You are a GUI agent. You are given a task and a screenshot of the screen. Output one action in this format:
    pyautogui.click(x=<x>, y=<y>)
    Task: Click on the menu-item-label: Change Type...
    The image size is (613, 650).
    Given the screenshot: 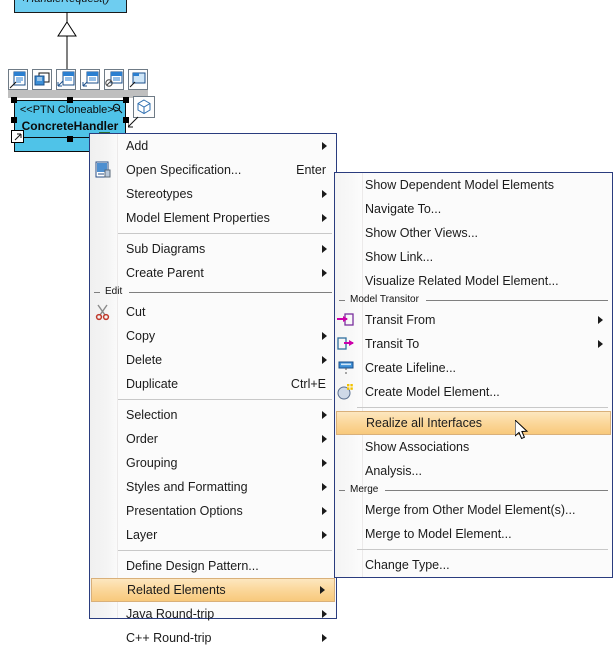 What is the action you would take?
    pyautogui.click(x=407, y=565)
    